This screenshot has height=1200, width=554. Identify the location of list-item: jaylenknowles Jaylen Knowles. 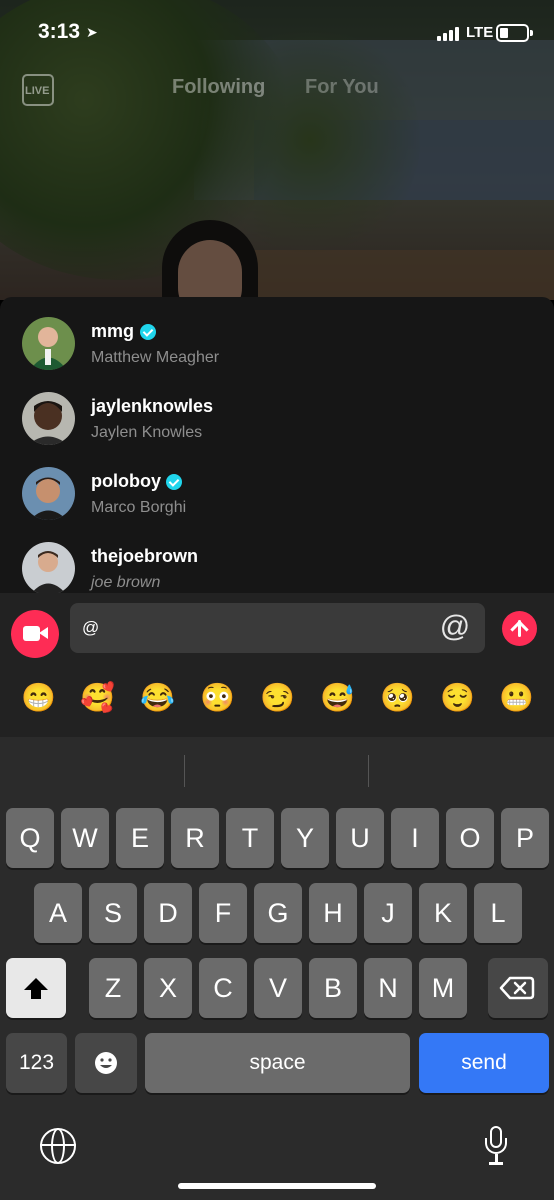
(277, 409).